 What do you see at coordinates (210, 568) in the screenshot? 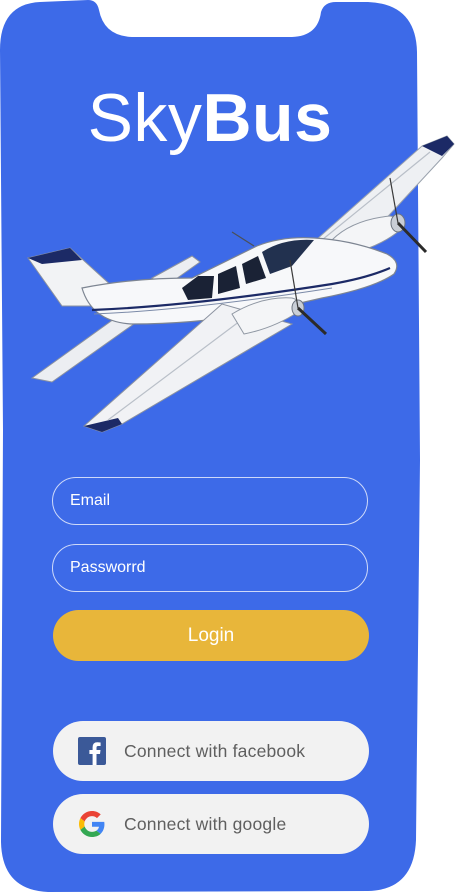
I see `password-input` at bounding box center [210, 568].